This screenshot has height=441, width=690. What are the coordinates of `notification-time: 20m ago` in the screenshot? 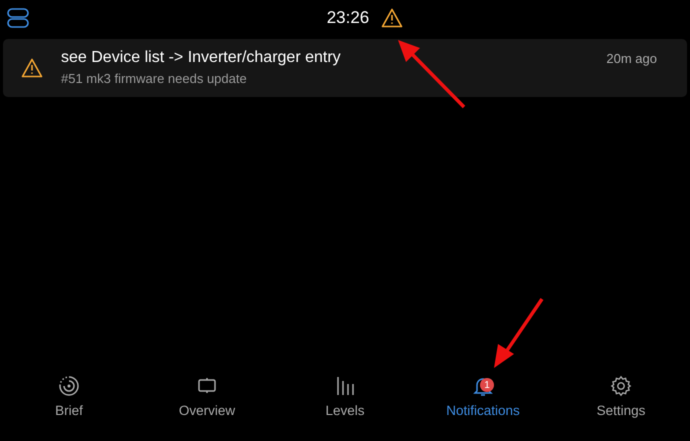 It's located at (631, 58).